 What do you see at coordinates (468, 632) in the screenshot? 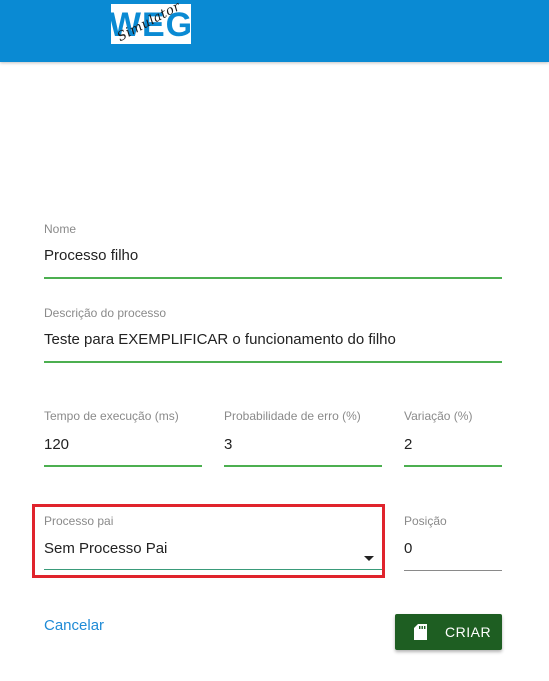
I see `create-button-label: CRIAR` at bounding box center [468, 632].